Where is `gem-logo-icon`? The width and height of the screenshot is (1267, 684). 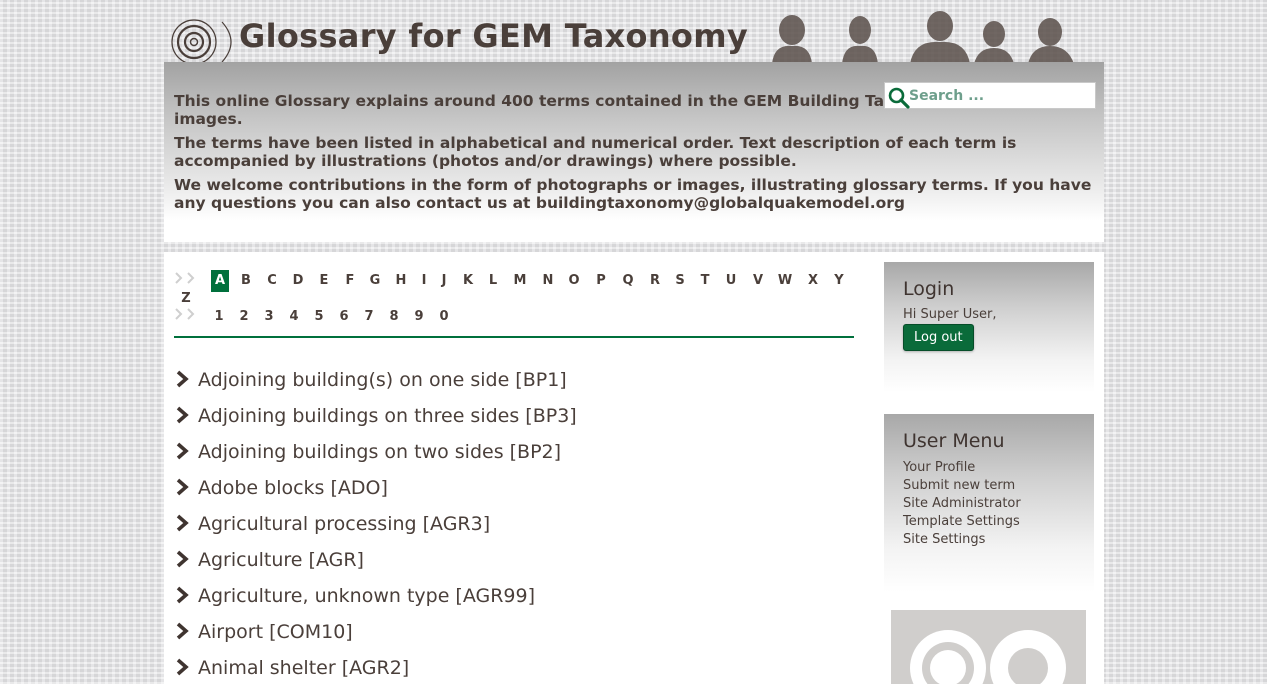 gem-logo-icon is located at coordinates (203, 40).